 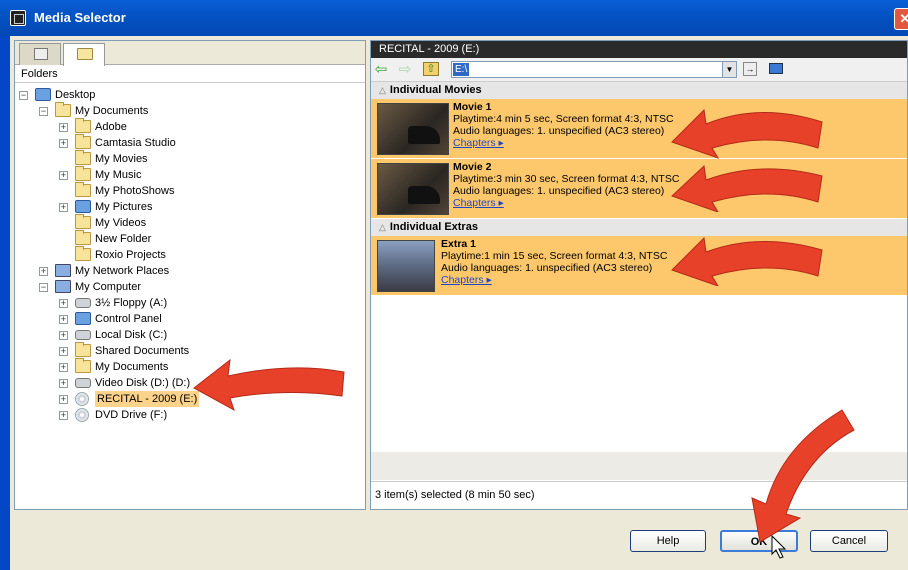 I want to click on location-header: RECITAL - 2009 (E:), so click(x=639, y=49).